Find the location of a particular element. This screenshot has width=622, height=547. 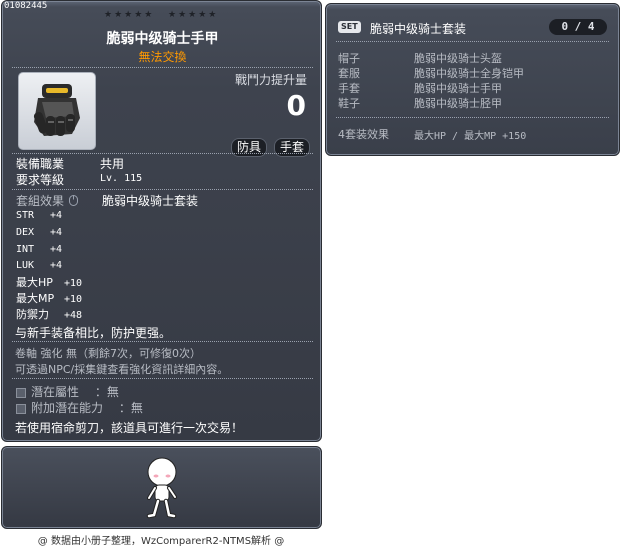

bonus-potential-label: 附加潛在能力 is located at coordinates (67, 408).